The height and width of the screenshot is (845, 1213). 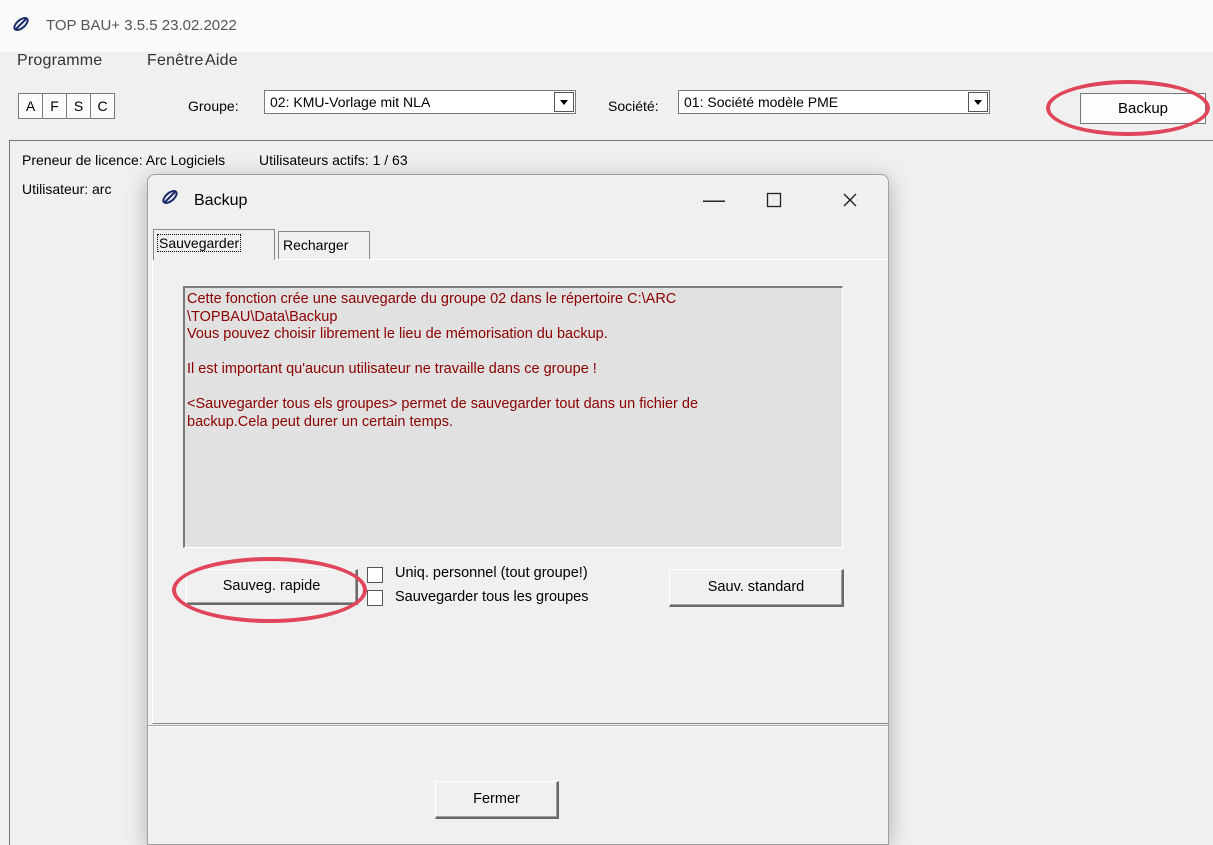 What do you see at coordinates (850, 200) in the screenshot?
I see `close-icon` at bounding box center [850, 200].